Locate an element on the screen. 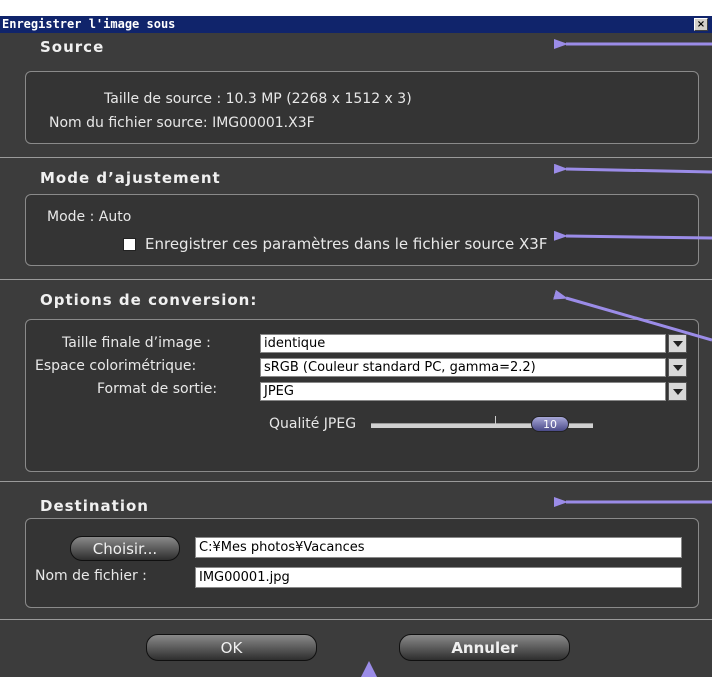 This screenshot has width=712, height=677. source-section-header: Source is located at coordinates (356, 50).